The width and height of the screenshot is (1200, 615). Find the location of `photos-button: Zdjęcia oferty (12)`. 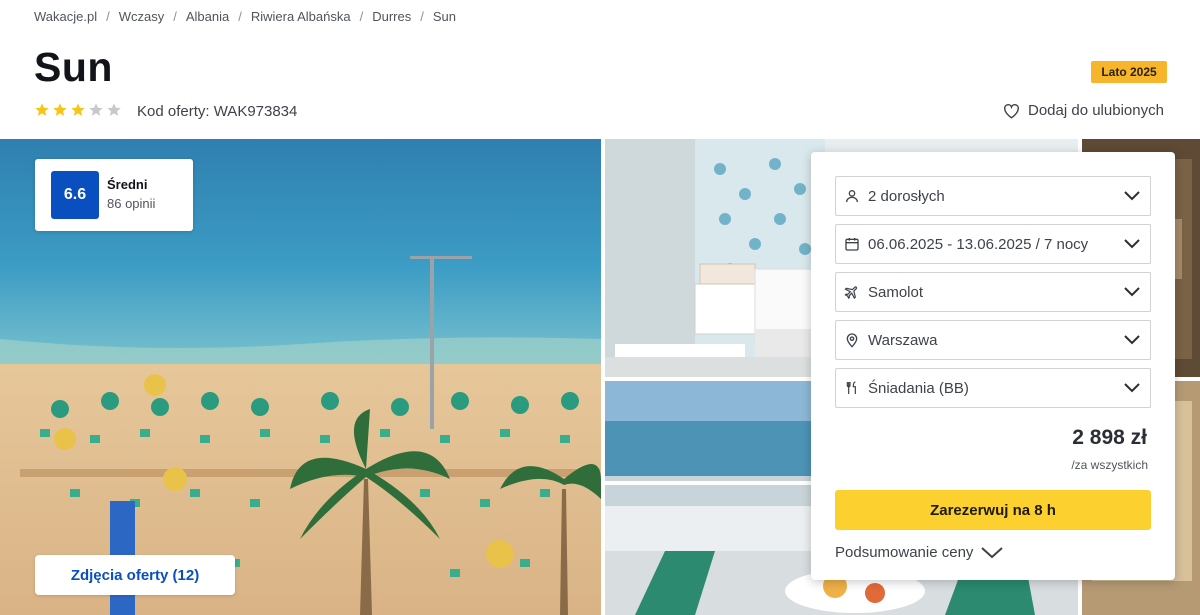

photos-button: Zdjęcia oferty (12) is located at coordinates (135, 575).